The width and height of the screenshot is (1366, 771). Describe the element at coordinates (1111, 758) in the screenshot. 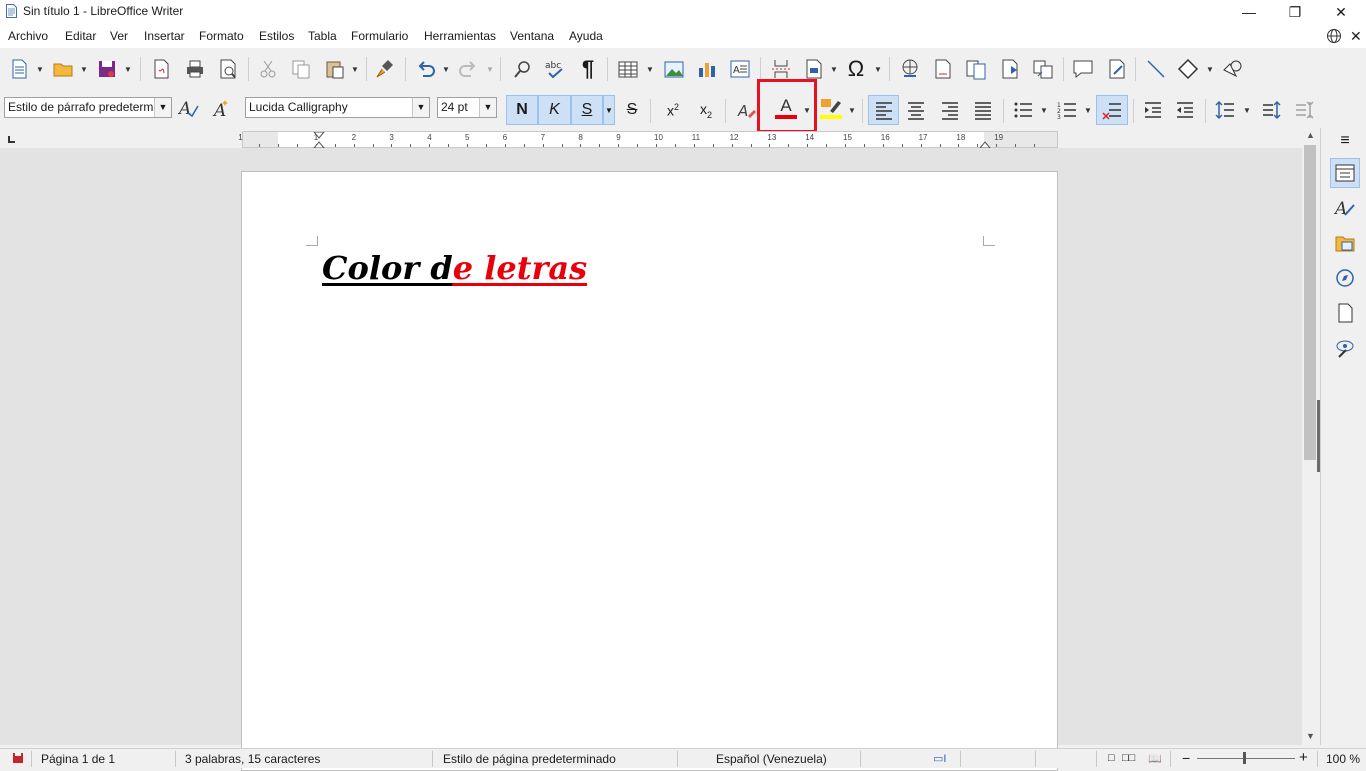

I see `single-page-view-icon: □` at that location.